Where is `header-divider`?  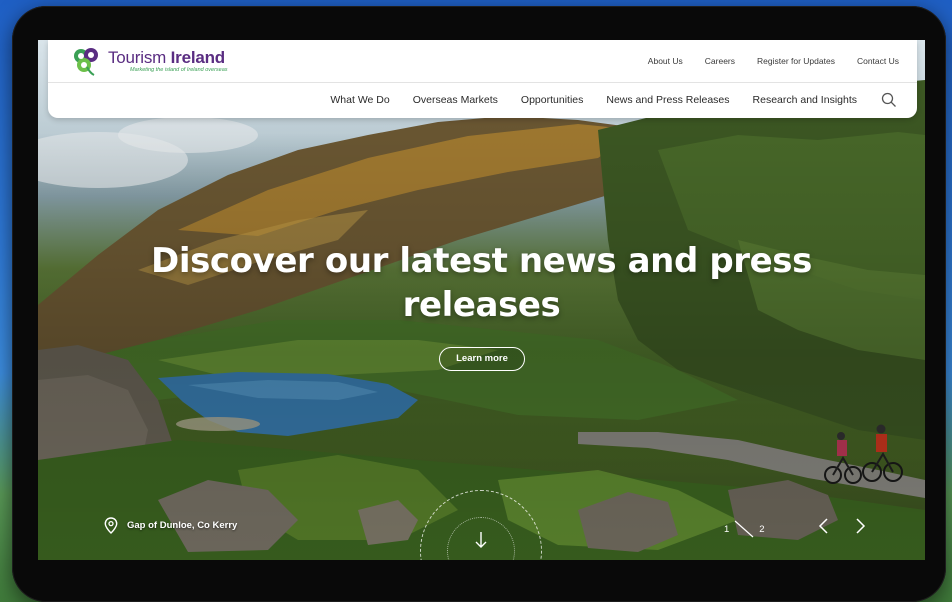
header-divider is located at coordinates (482, 82).